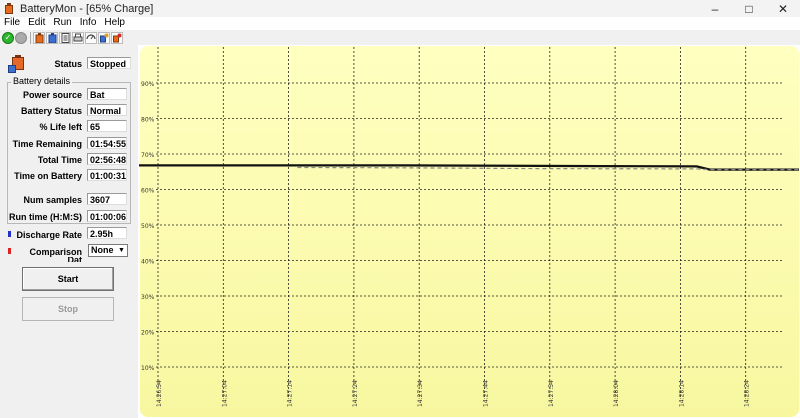  I want to click on menu-bar: File Edit Run Info Help, so click(400, 23).